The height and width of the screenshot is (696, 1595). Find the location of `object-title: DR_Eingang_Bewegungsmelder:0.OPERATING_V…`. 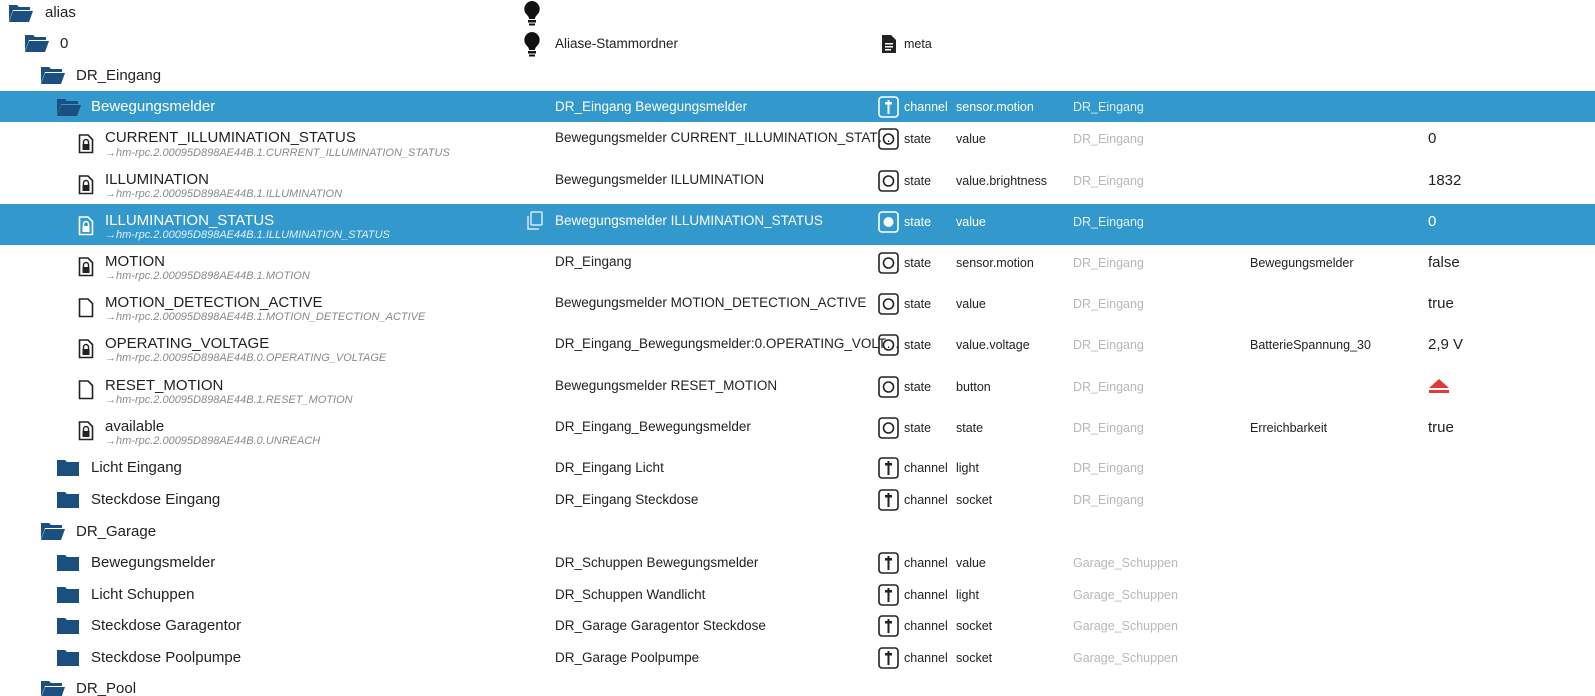

object-title: DR_Eingang_Bewegungsmelder:0.OPERATING_V… is located at coordinates (727, 343).